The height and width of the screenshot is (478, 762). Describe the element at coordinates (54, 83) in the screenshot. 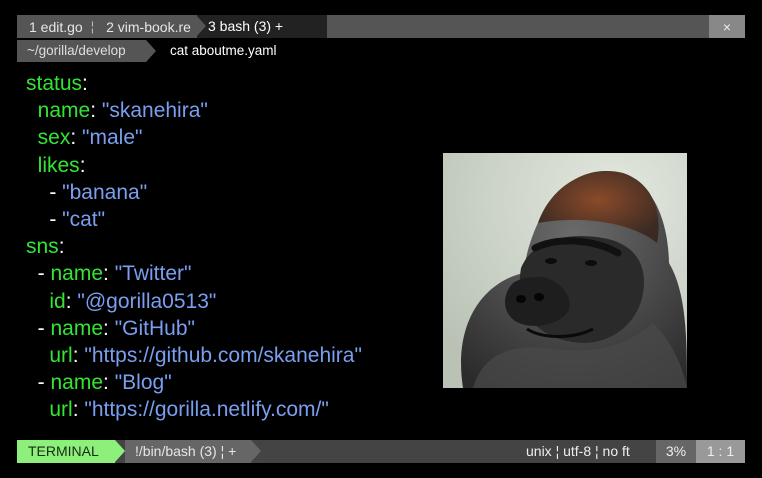

I see `yaml-key: status` at that location.